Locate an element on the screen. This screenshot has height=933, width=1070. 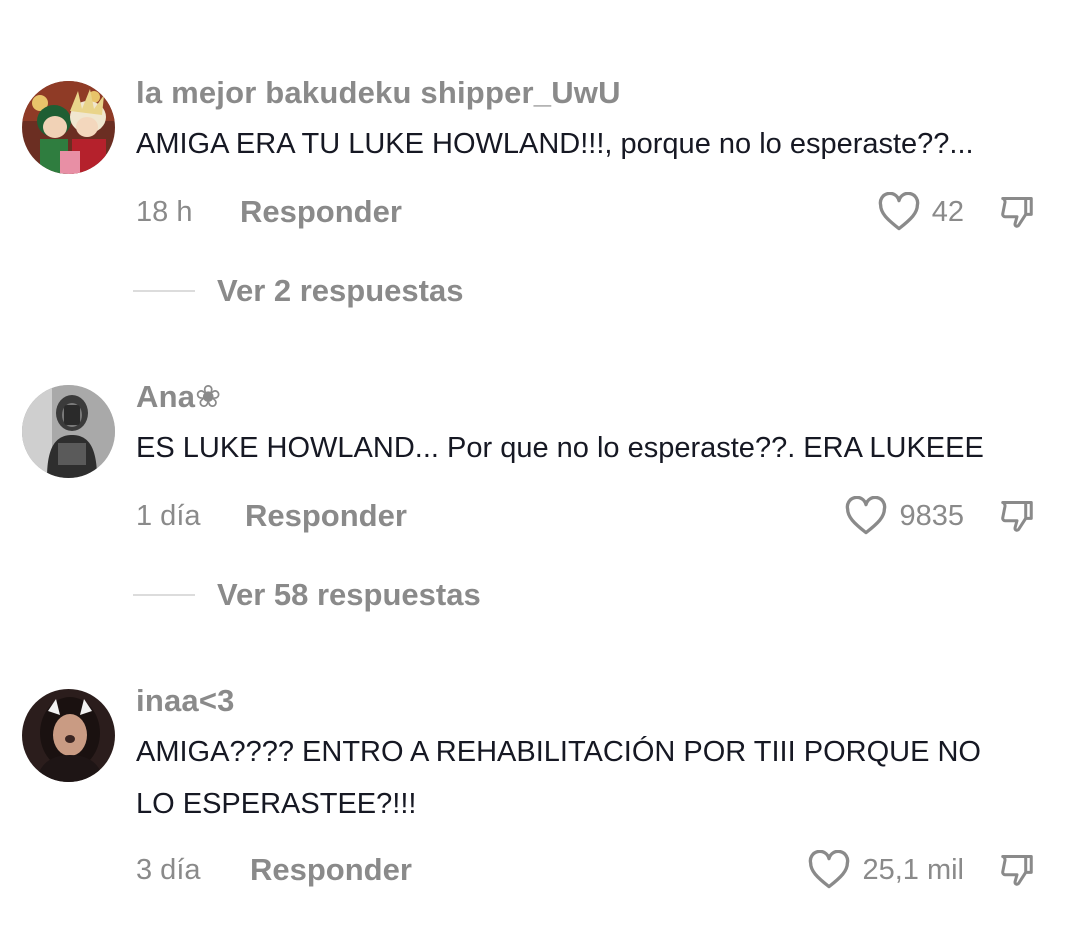
comment-username: inaa<3 is located at coordinates (185, 701).